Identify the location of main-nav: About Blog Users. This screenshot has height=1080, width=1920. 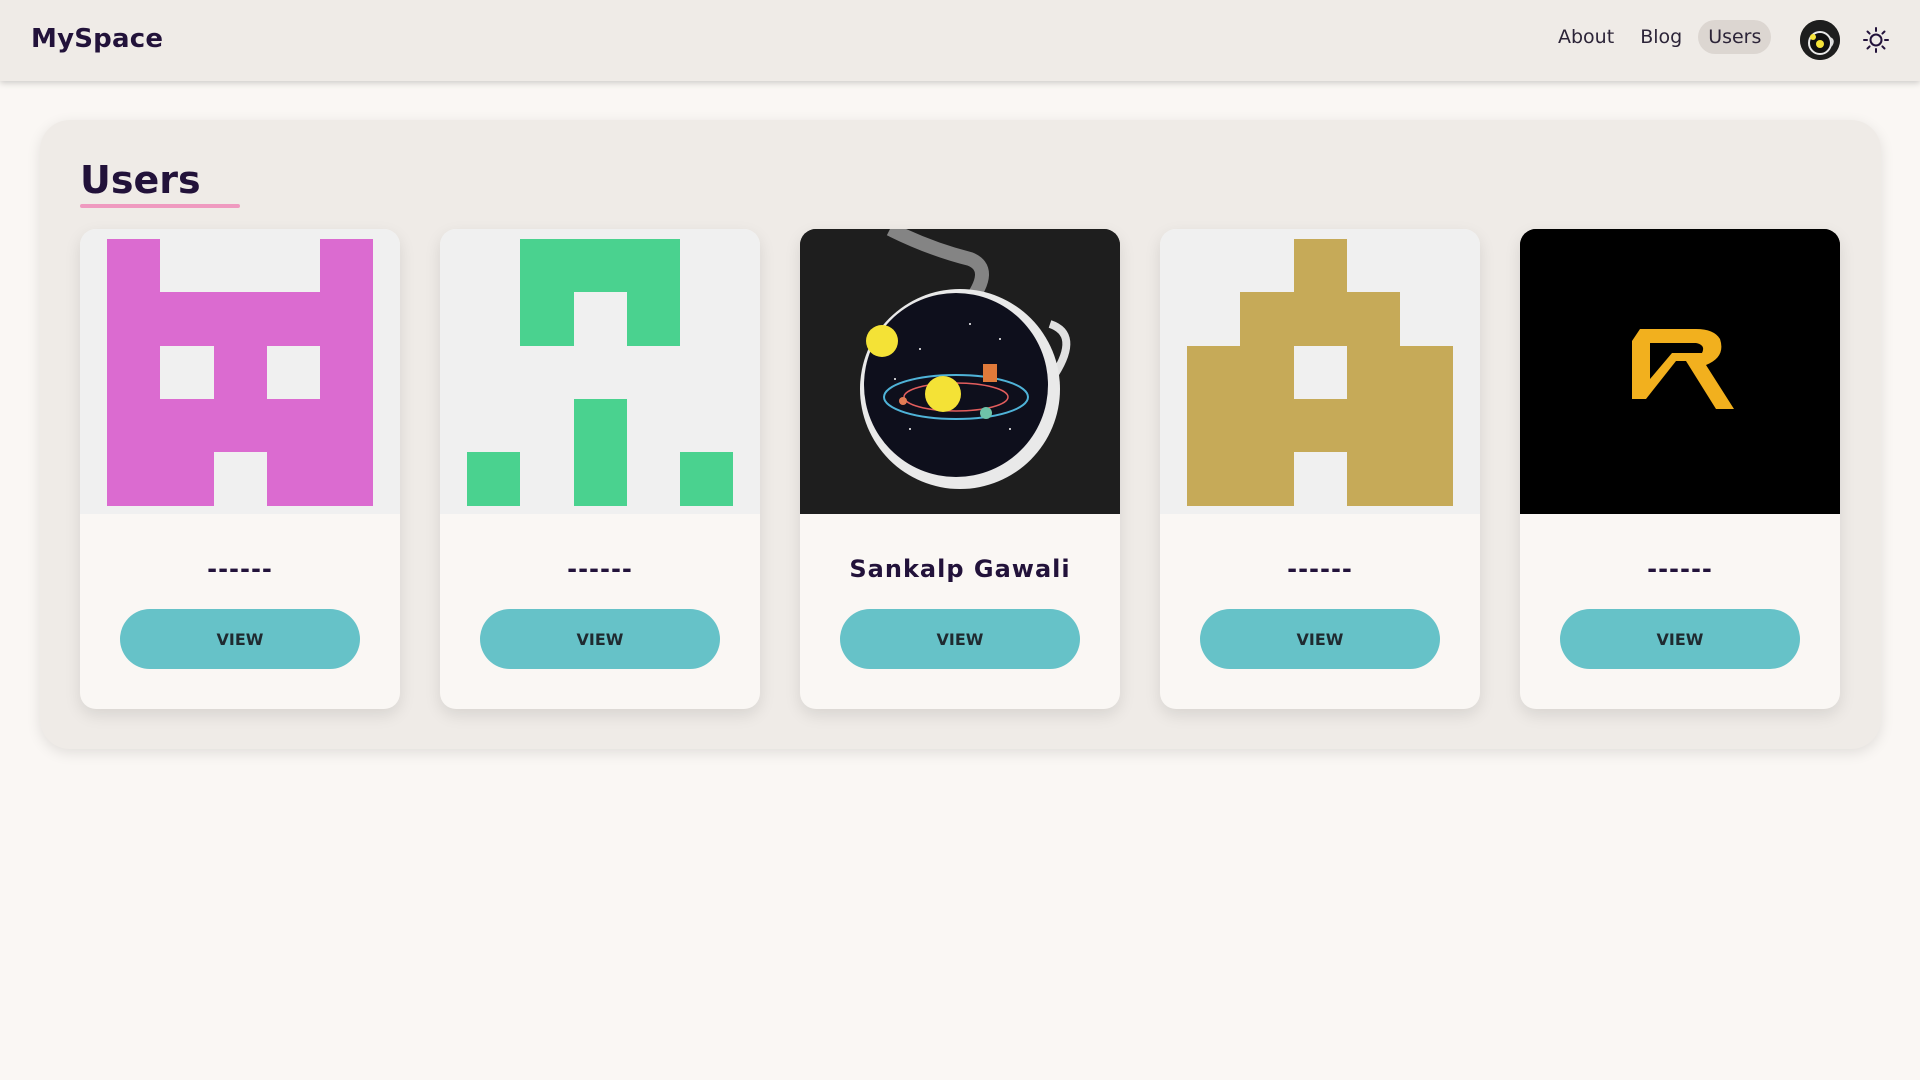
(1660, 37).